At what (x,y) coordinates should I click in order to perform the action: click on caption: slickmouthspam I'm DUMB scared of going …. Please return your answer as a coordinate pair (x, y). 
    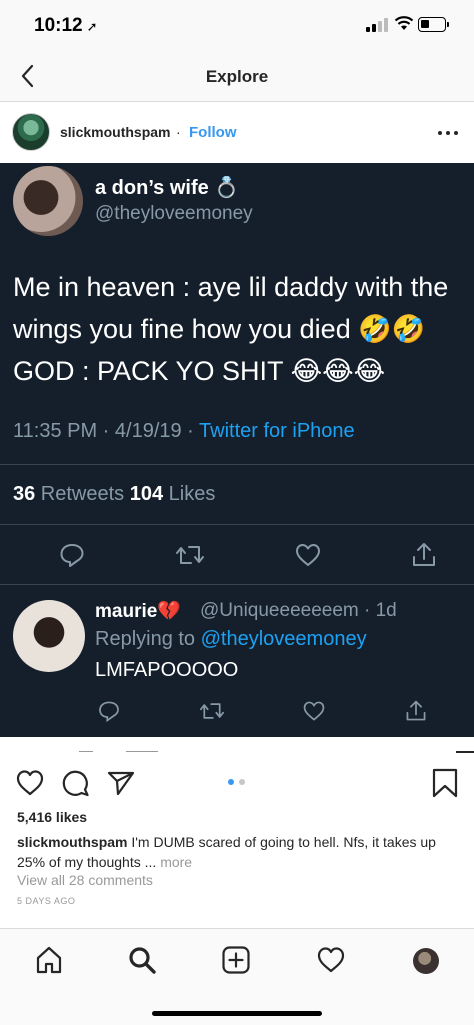
    Looking at the image, I should click on (239, 852).